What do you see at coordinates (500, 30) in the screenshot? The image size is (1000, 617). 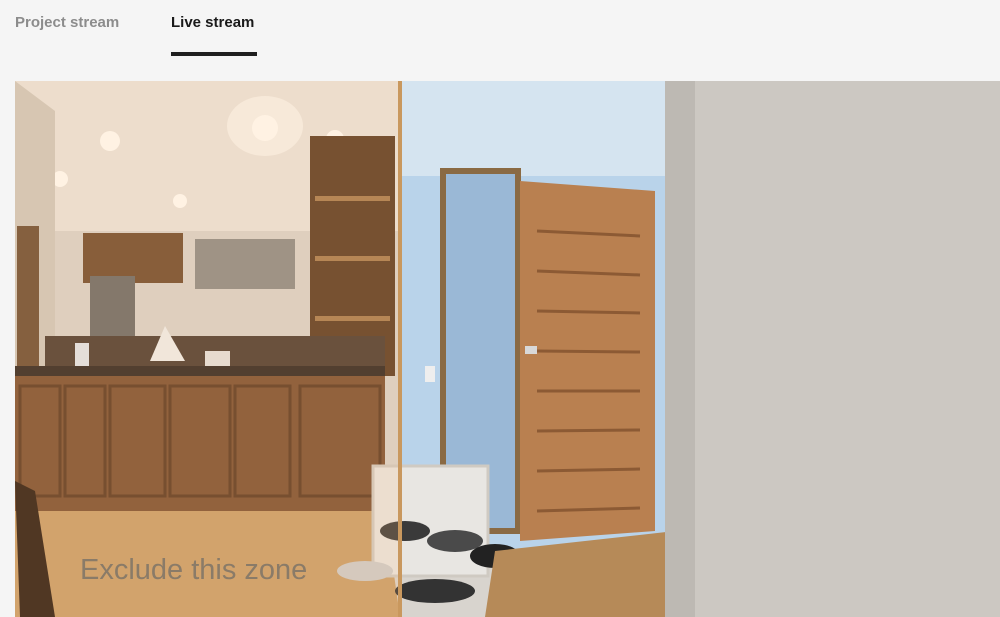 I see `tab-bar: Project stream Live stream` at bounding box center [500, 30].